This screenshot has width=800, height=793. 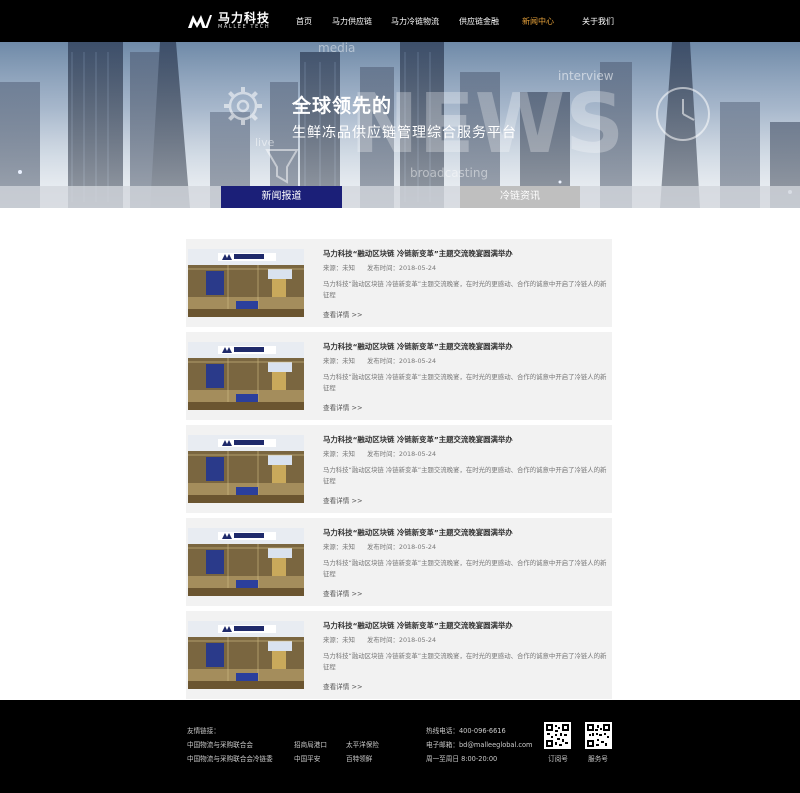 I want to click on nav-home: 首页, so click(x=304, y=21).